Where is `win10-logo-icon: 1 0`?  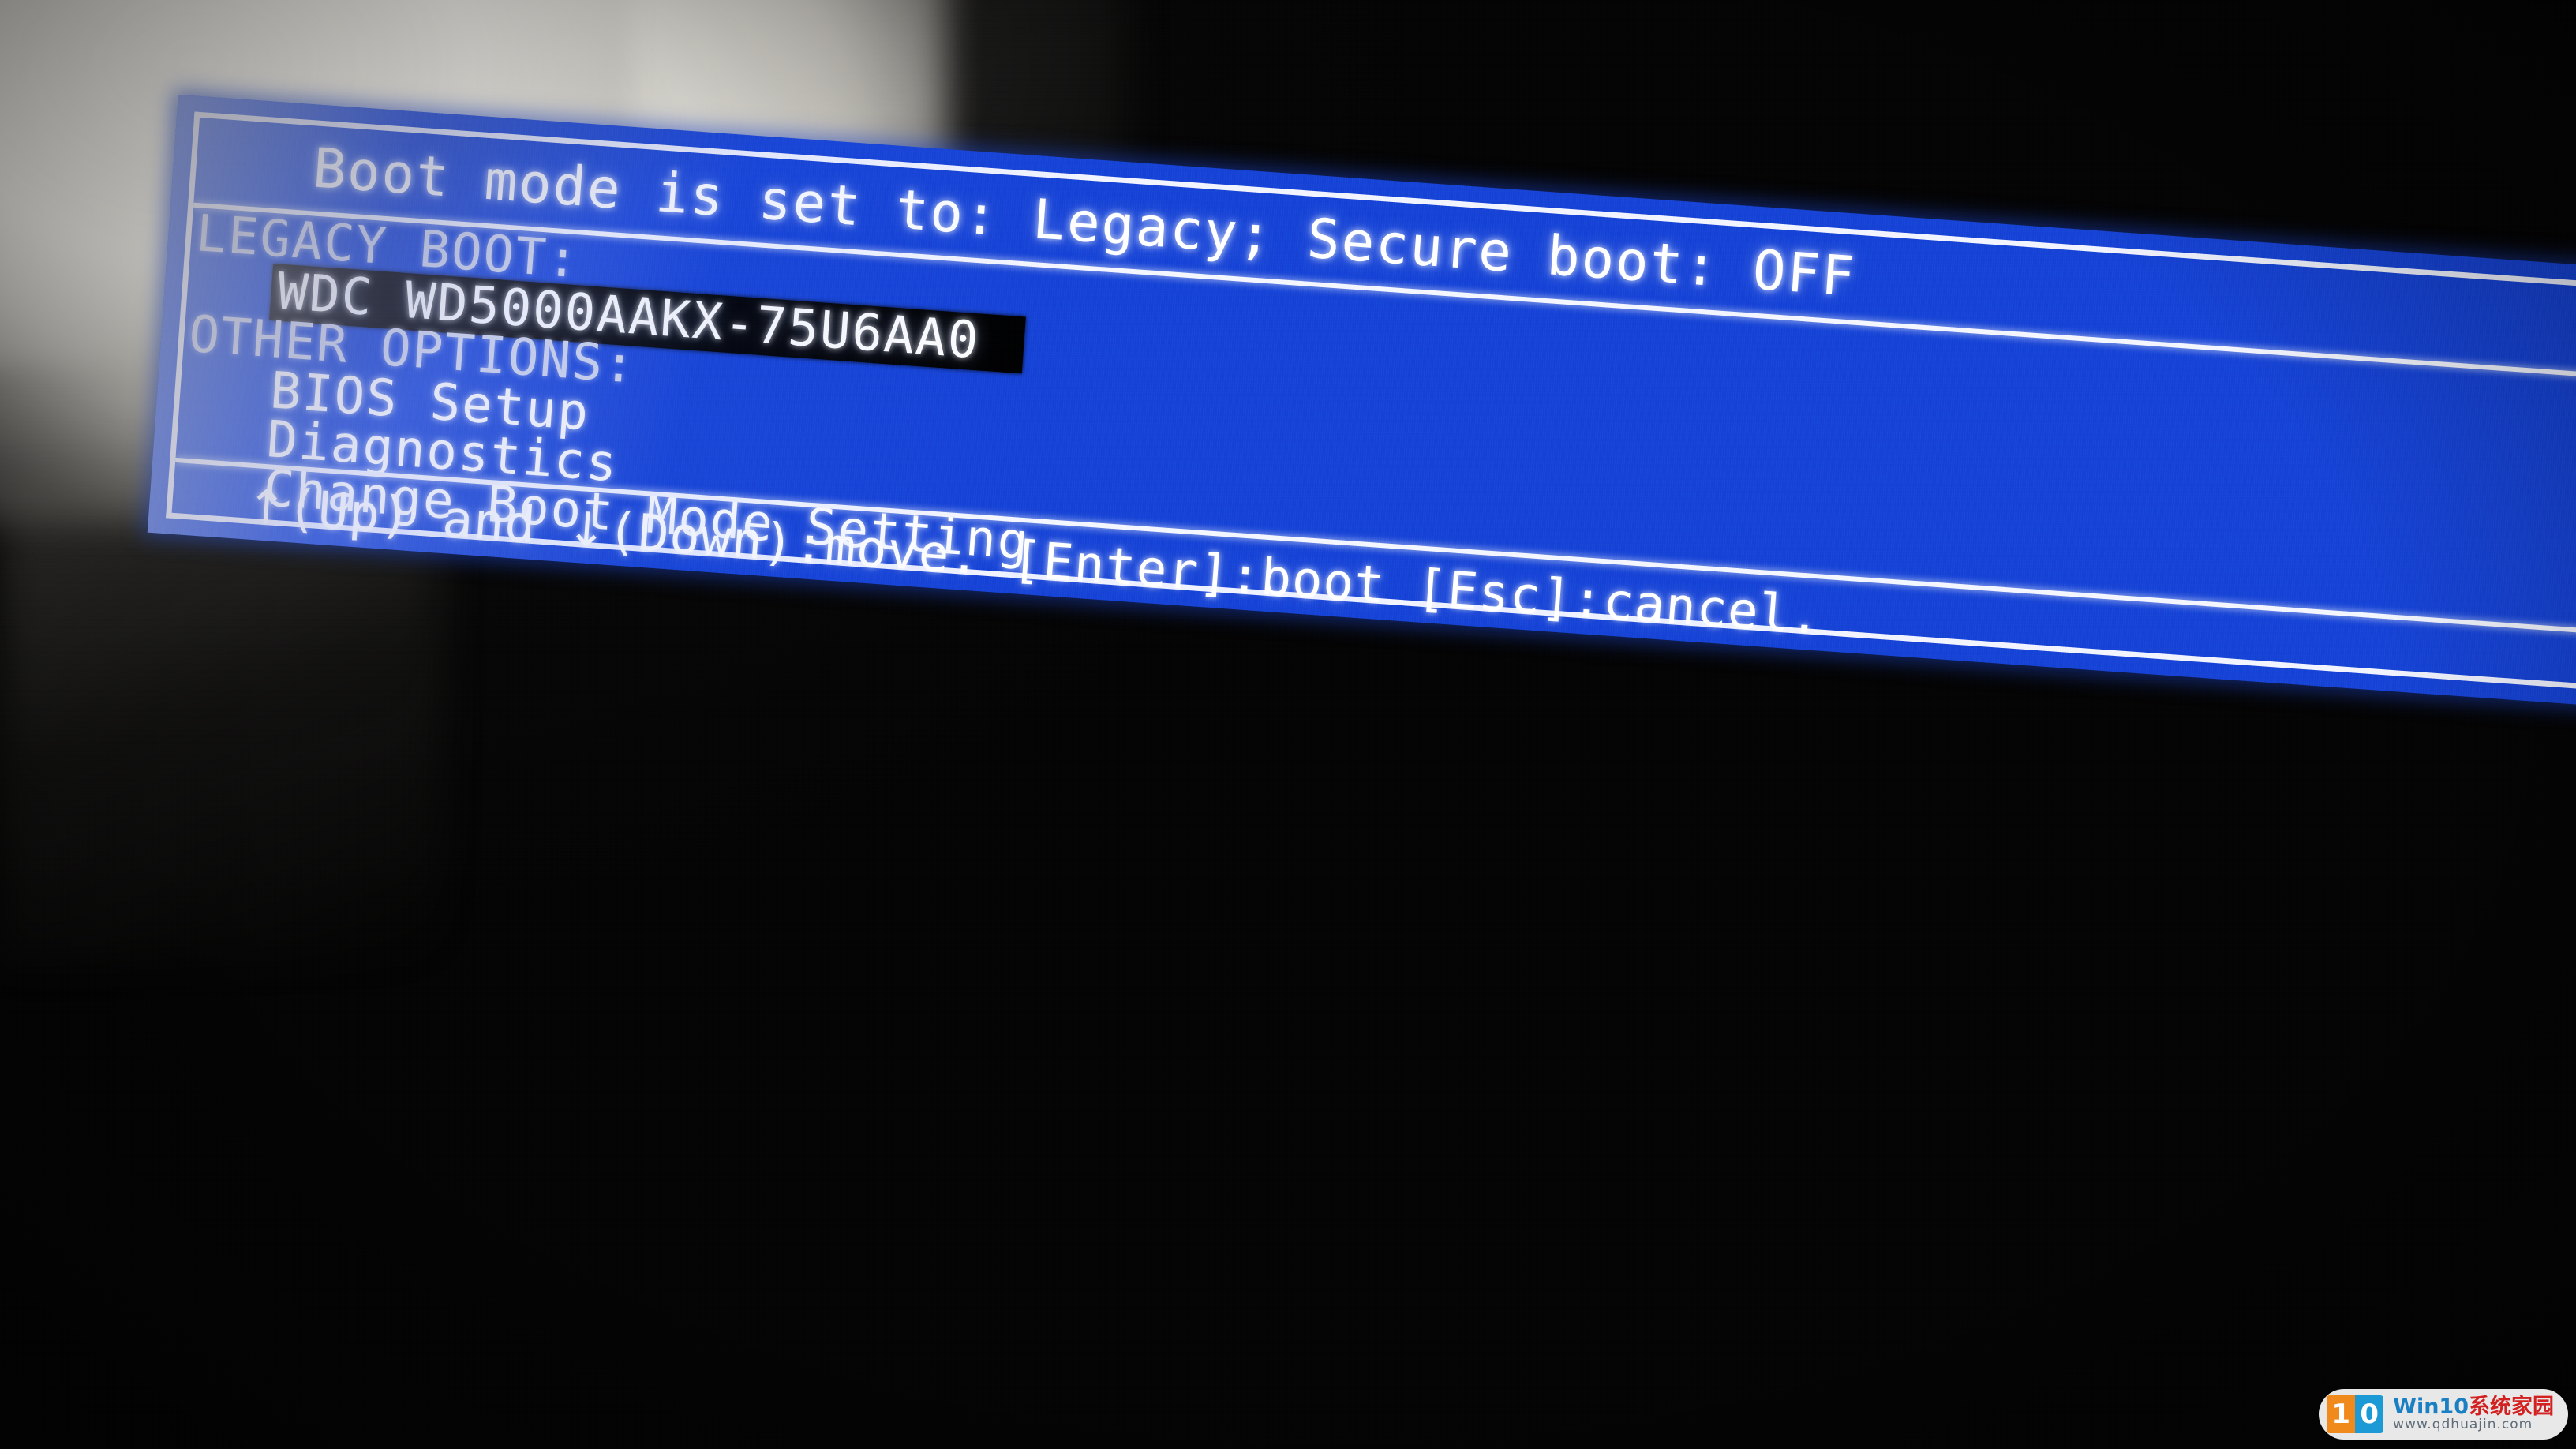
win10-logo-icon: 1 0 is located at coordinates (2355, 1414).